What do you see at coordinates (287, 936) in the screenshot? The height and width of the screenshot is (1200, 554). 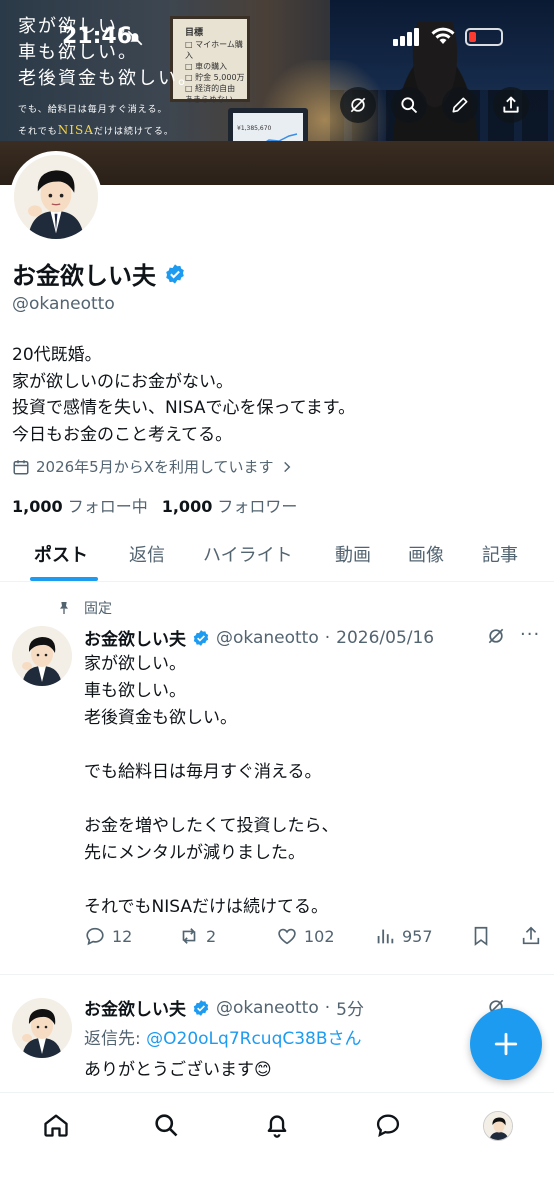 I see `heart-icon` at bounding box center [287, 936].